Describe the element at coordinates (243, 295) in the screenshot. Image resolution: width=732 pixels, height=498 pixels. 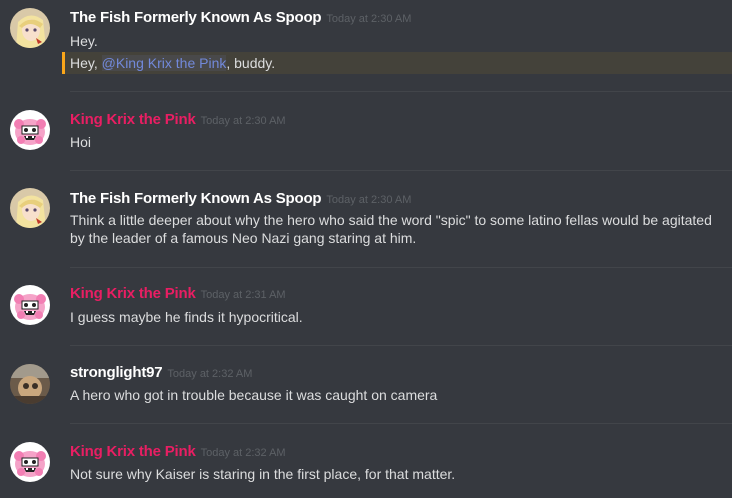
I see `timestamp: Today at 2:31 AM` at that location.